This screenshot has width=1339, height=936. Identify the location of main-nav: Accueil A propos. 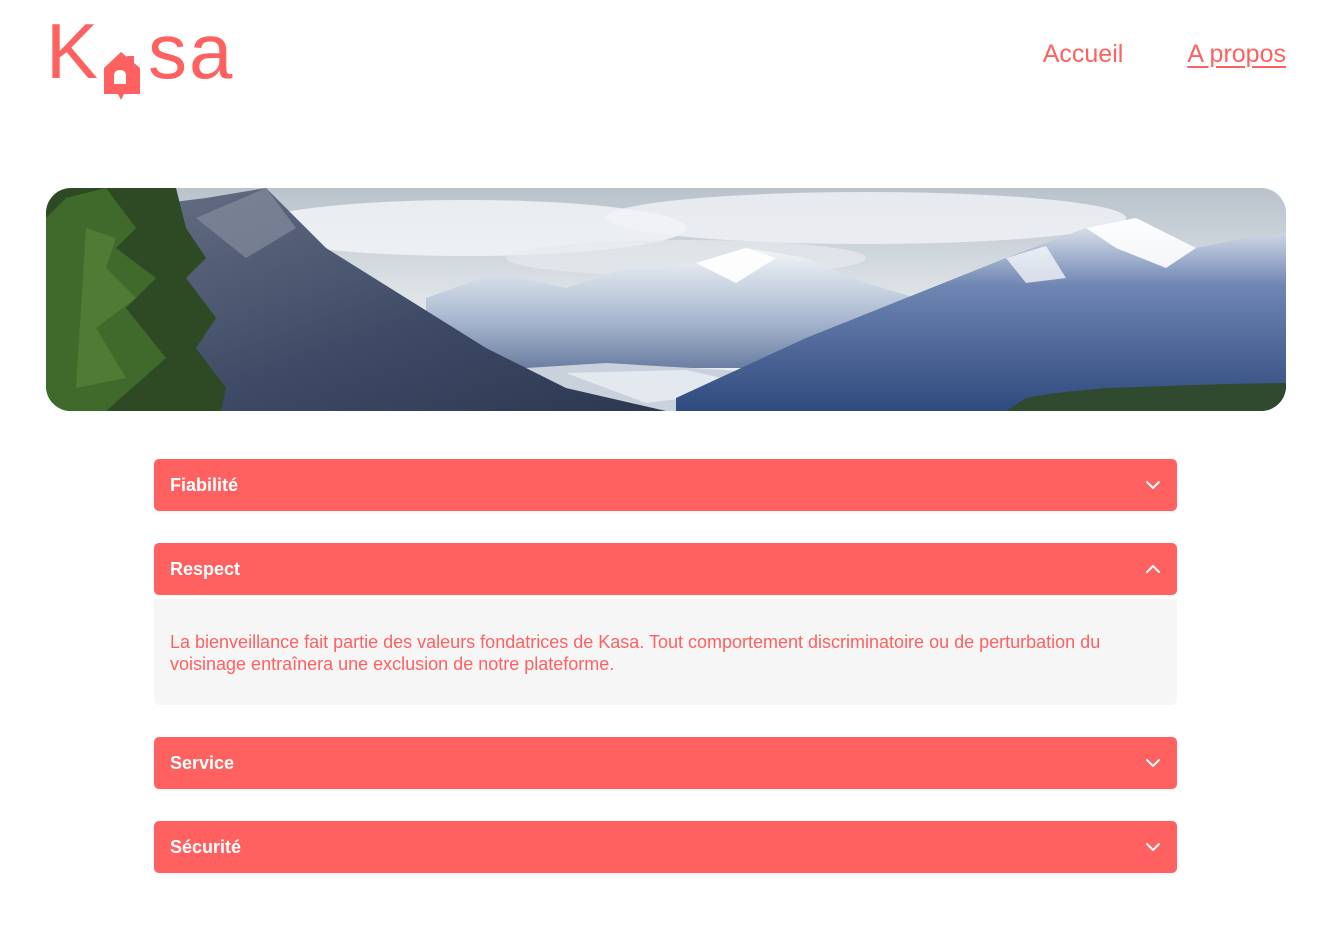
(1164, 54).